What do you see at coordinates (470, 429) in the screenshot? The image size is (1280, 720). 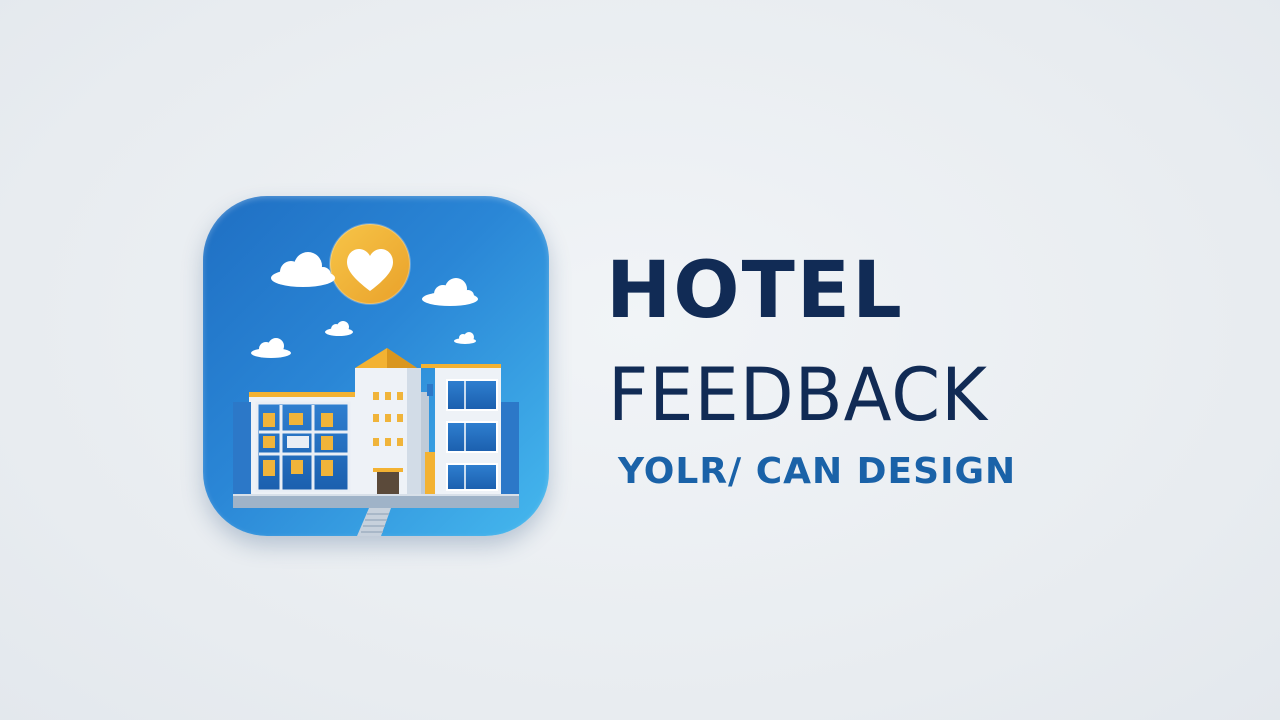 I see `right-wing` at bounding box center [470, 429].